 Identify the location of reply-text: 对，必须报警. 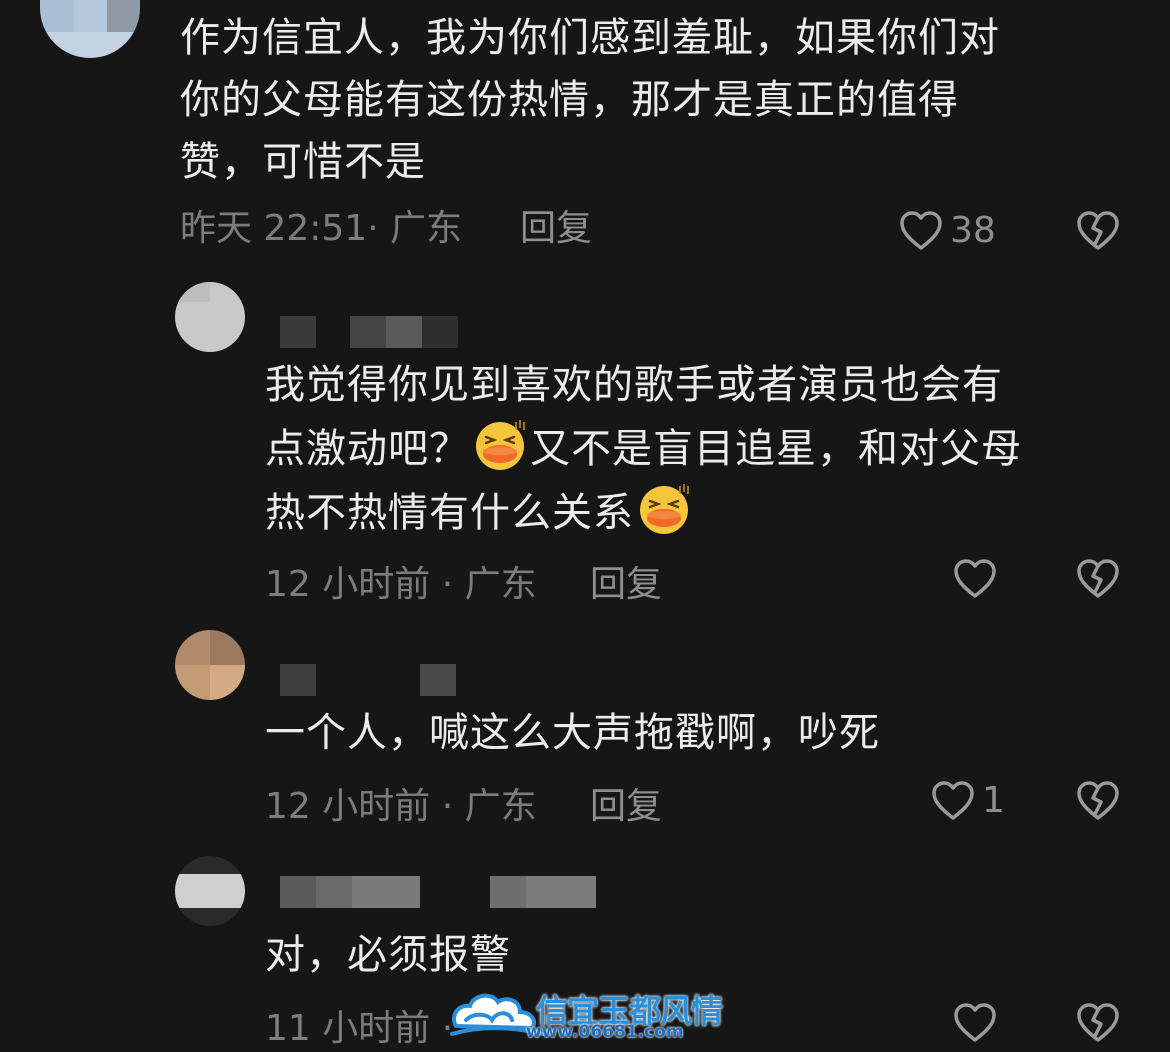
(388, 955).